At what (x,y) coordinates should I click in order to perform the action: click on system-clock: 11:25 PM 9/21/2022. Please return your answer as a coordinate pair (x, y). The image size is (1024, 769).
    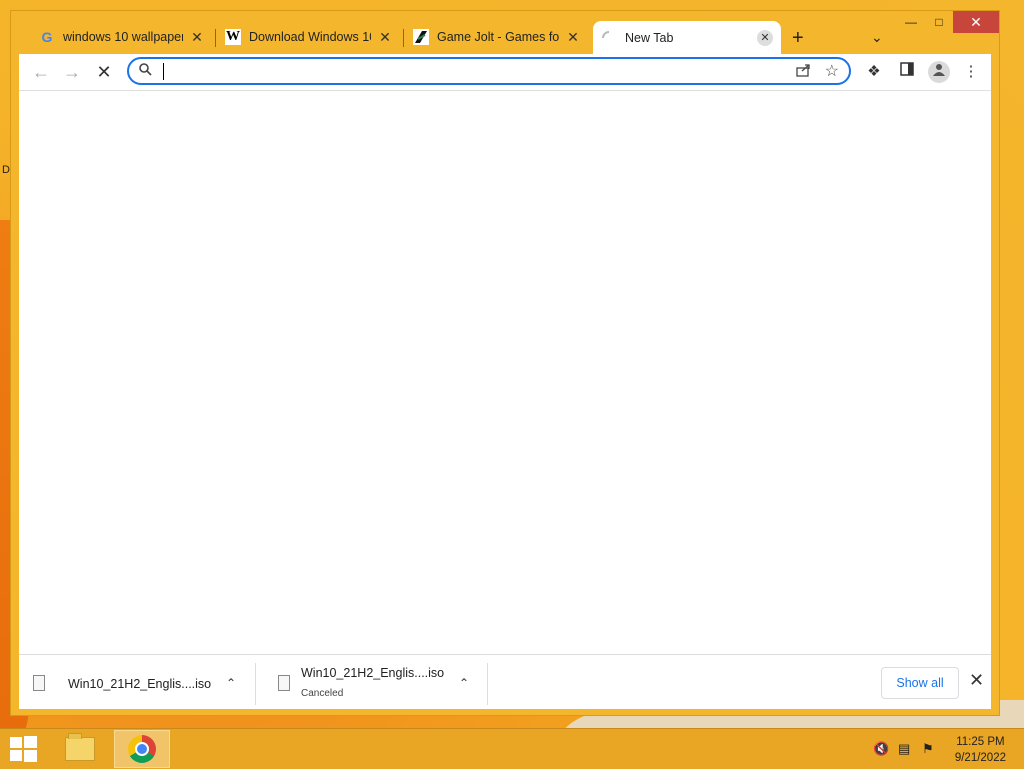
    Looking at the image, I should click on (980, 750).